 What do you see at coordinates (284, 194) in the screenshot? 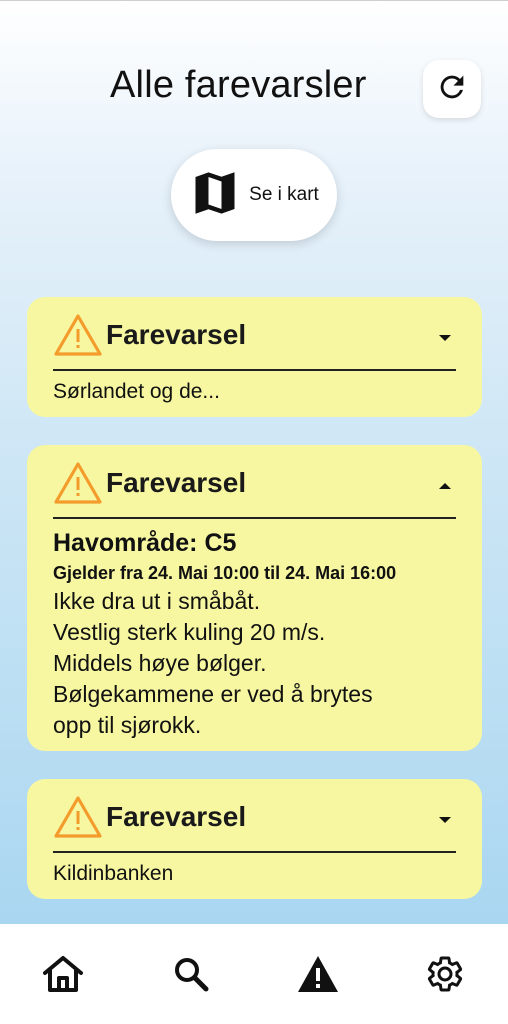
I see `view-map-label: Se i kart` at bounding box center [284, 194].